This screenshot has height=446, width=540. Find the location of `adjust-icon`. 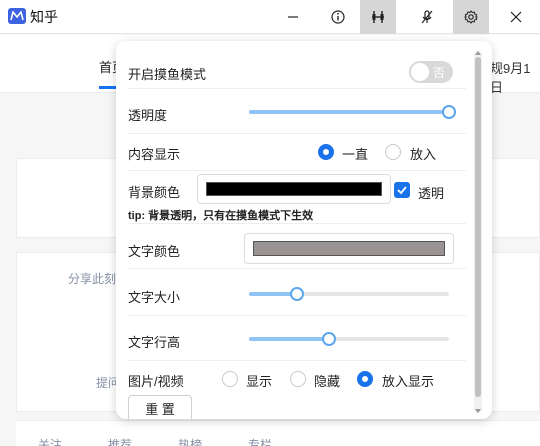

adjust-icon is located at coordinates (378, 17).